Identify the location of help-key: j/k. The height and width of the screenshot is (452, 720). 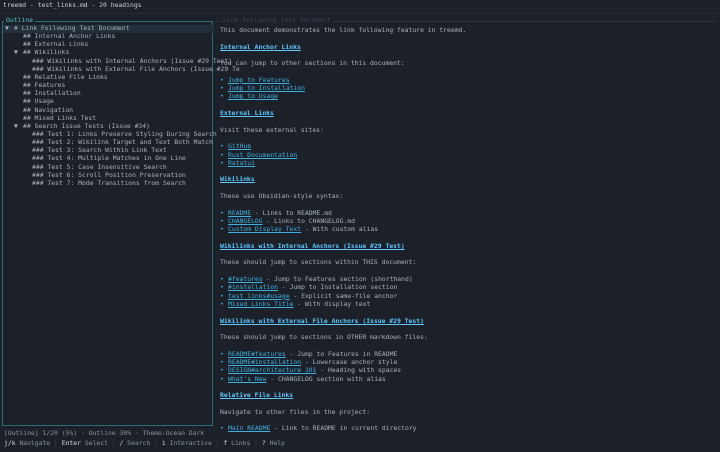
(10, 443).